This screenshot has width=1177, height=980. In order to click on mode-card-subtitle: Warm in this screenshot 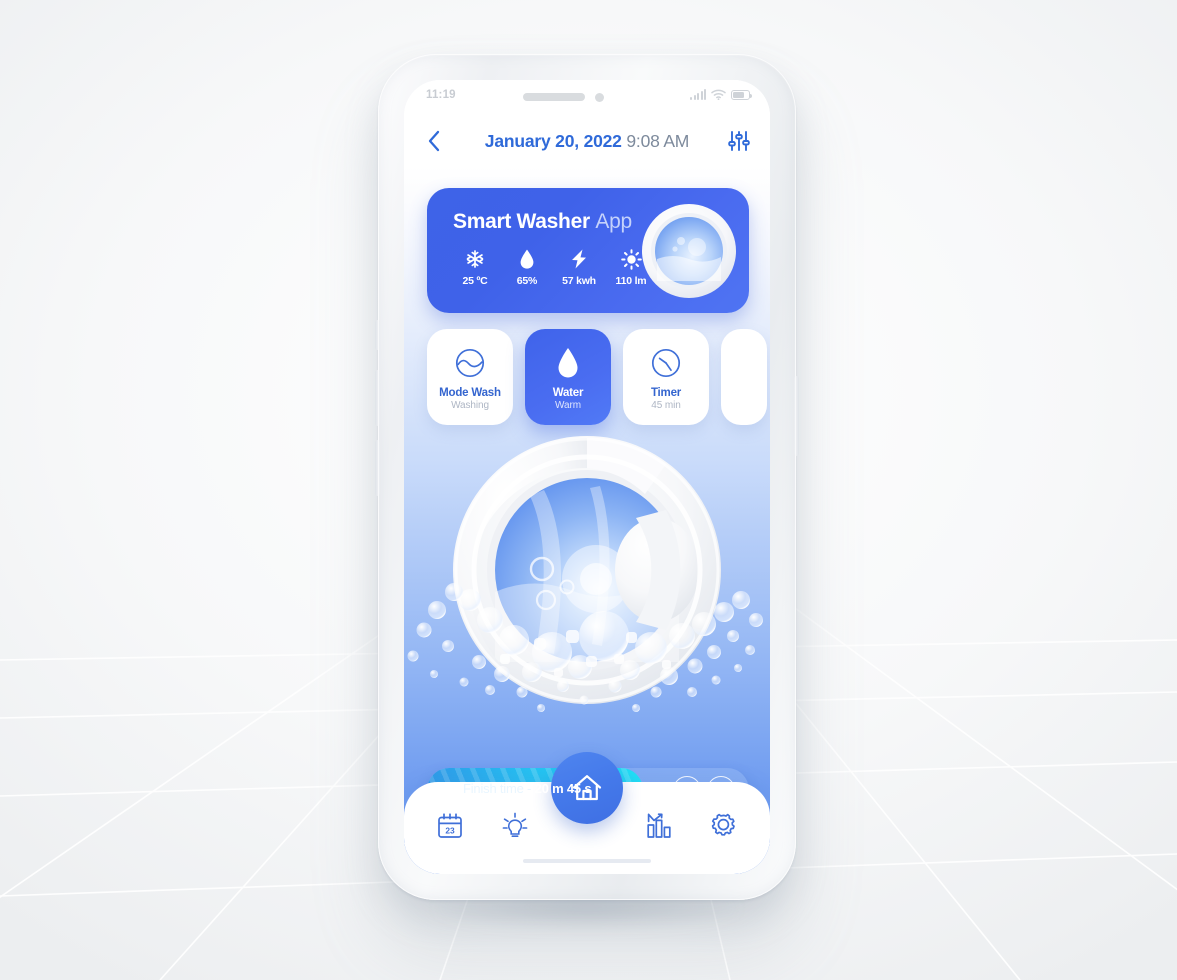, I will do `click(568, 405)`.